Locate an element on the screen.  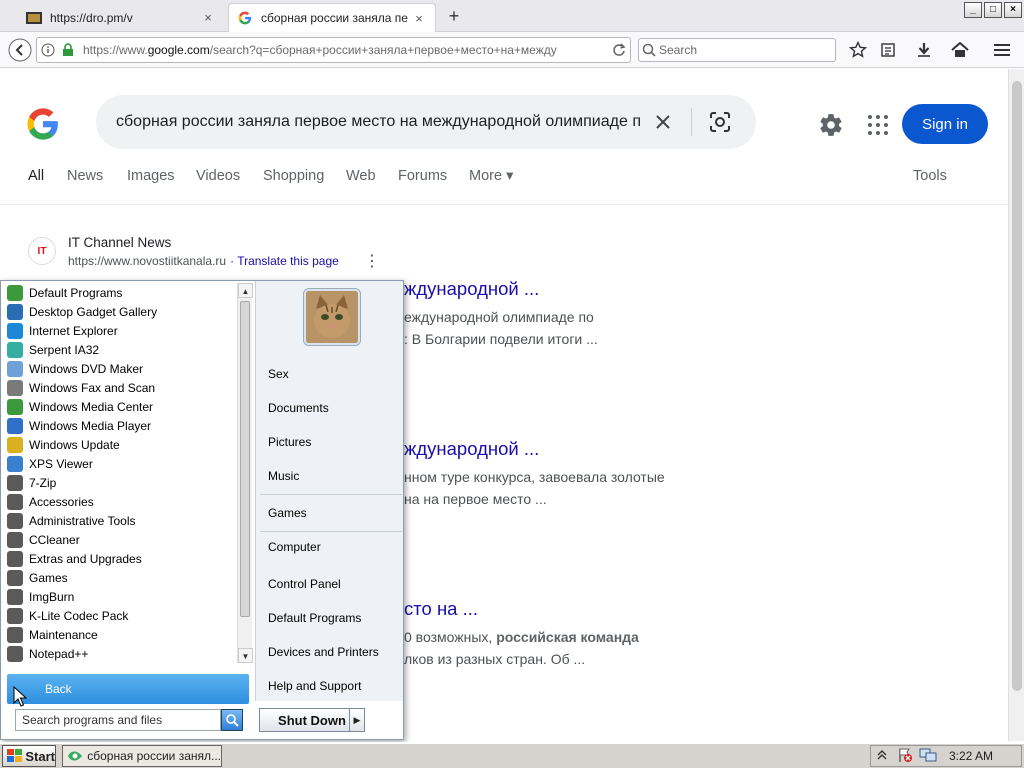
back-button: Back is located at coordinates (128, 689).